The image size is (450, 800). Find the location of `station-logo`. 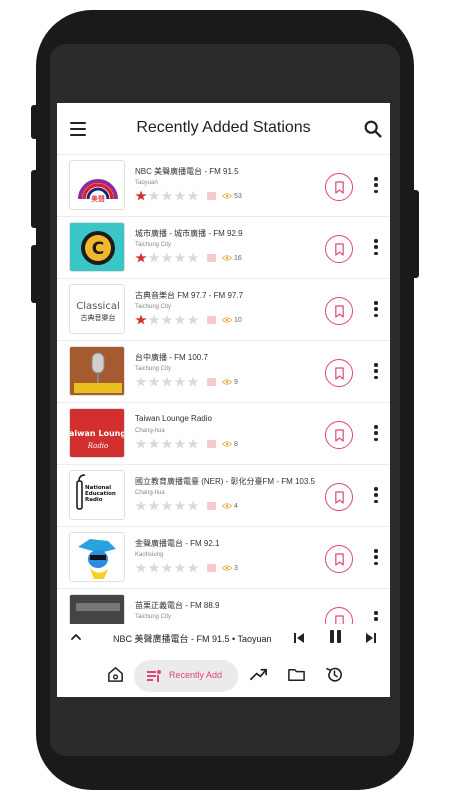

station-logo is located at coordinates (97, 557).